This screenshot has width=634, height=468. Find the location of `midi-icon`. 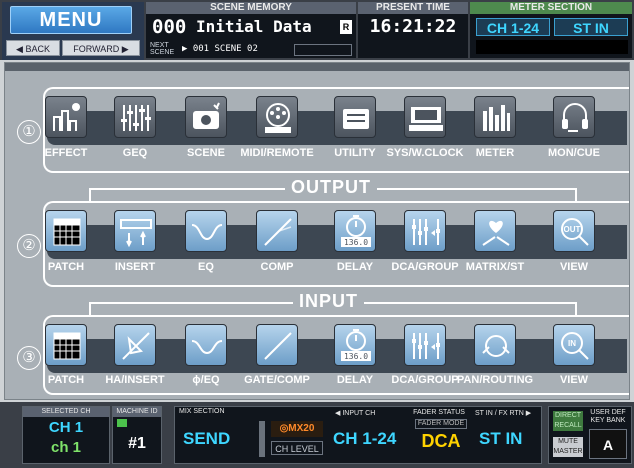

midi-icon is located at coordinates (278, 118).